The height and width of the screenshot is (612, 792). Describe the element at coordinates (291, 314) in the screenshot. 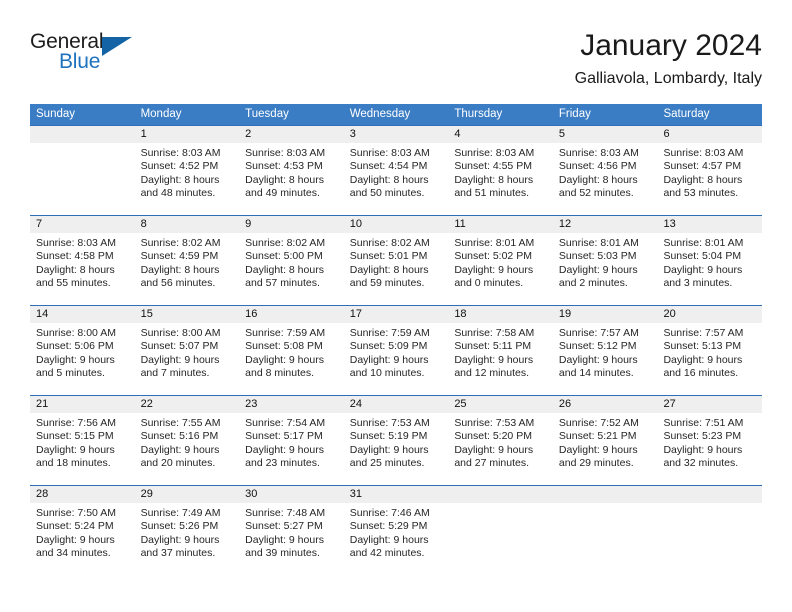

I see `day-number: 16` at that location.